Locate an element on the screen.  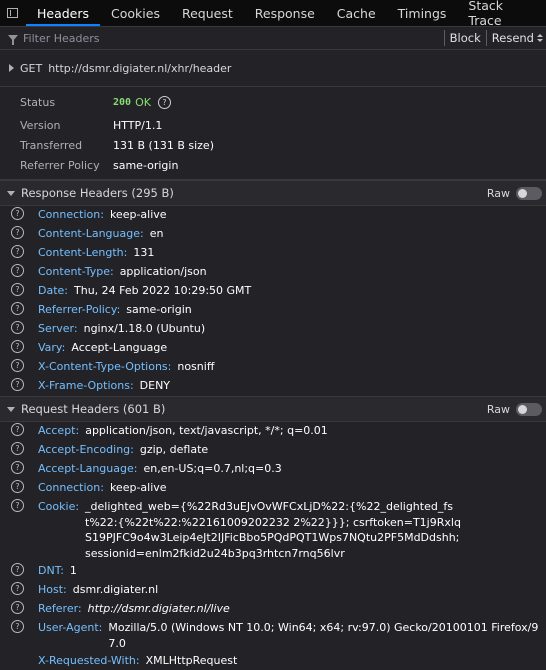
header-value: 1 is located at coordinates (73, 570).